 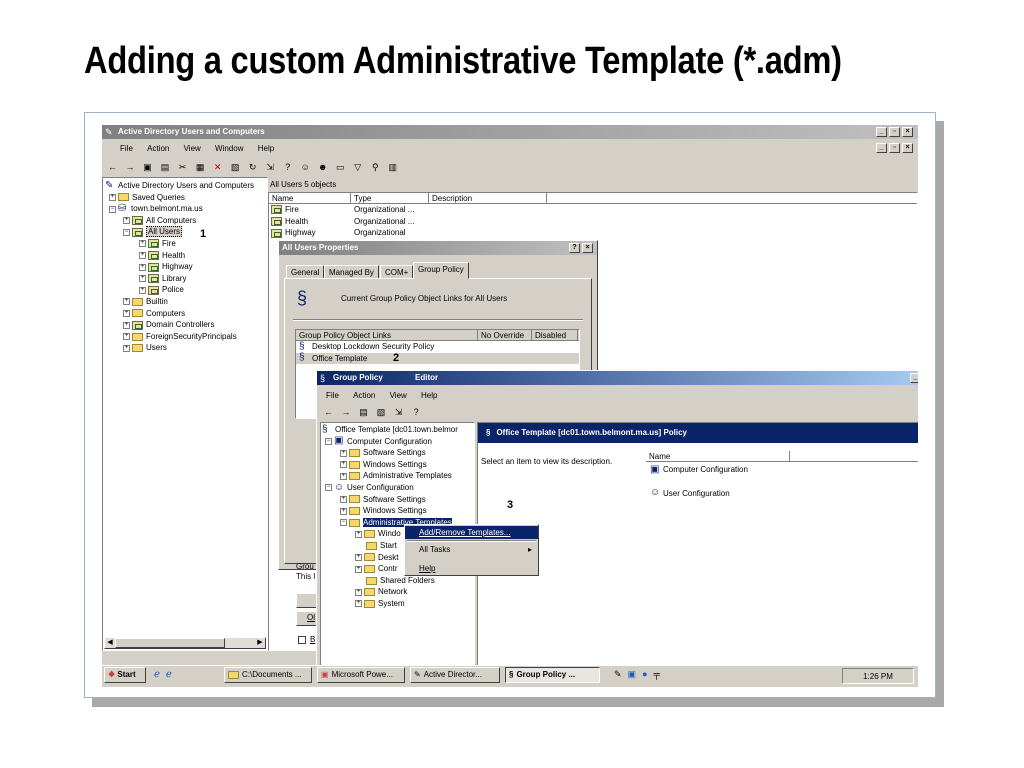 I want to click on start-button: ❖ Start, so click(x=125, y=675).